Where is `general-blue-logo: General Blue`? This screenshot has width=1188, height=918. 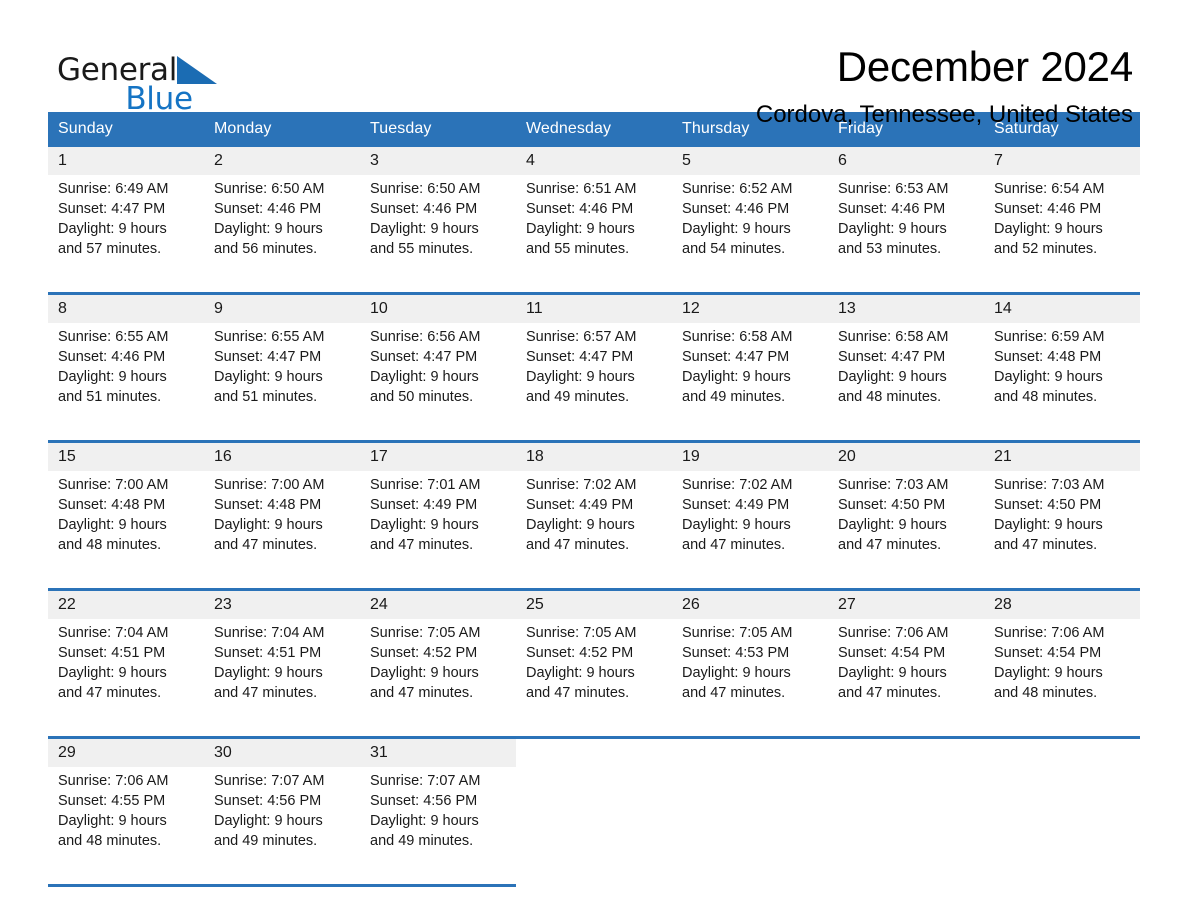 general-blue-logo: General Blue is located at coordinates (137, 83).